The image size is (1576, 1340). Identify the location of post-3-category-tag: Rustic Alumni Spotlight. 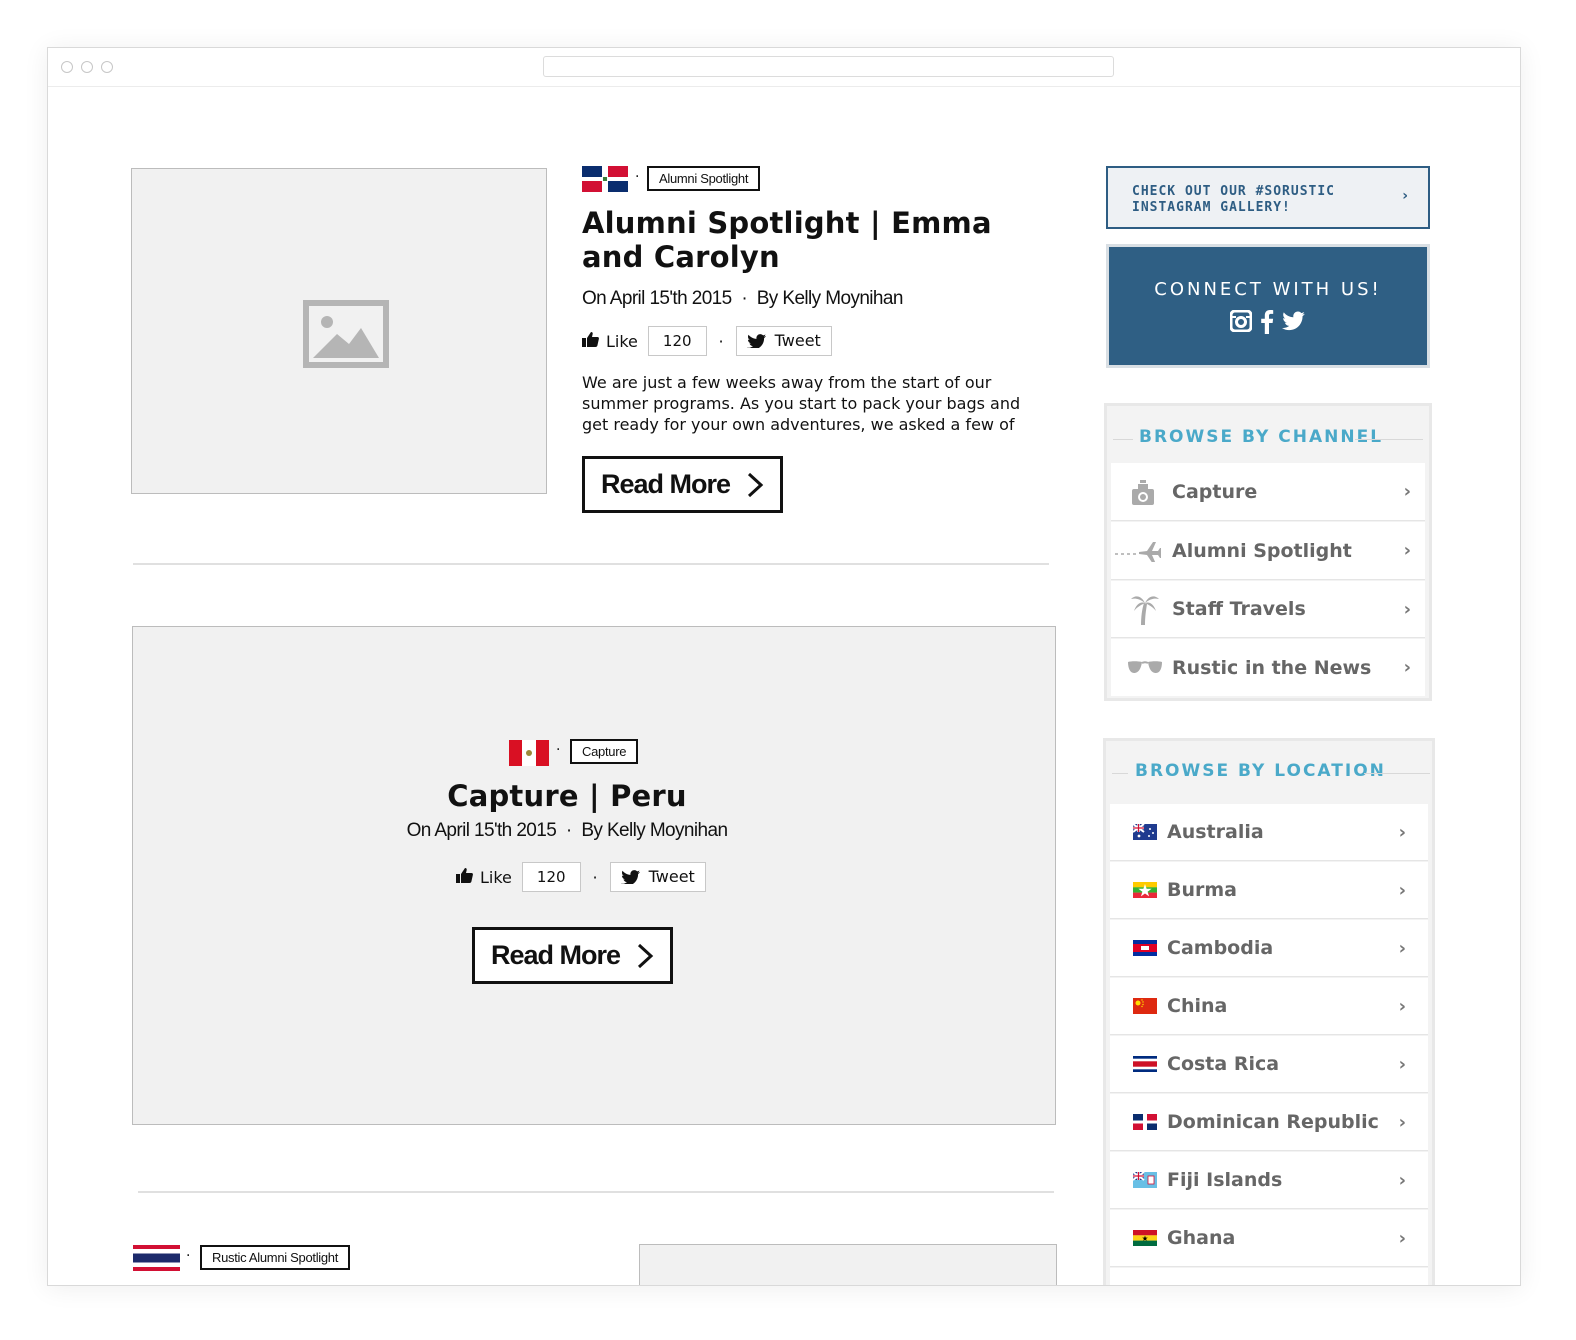
(275, 1257).